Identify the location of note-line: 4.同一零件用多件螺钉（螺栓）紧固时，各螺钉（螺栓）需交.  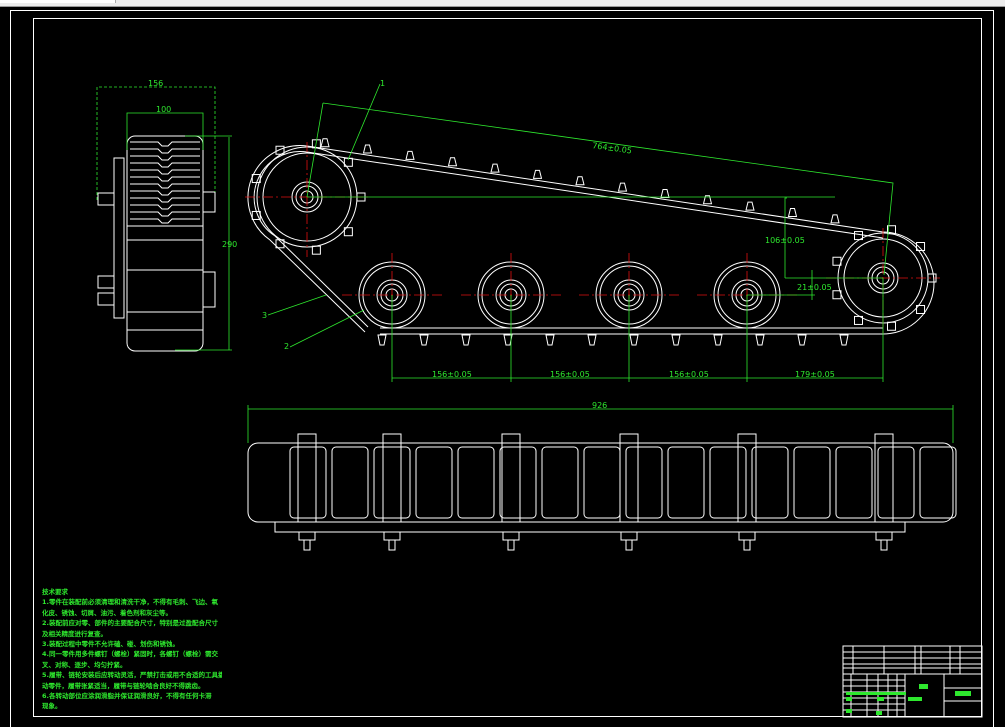
(130, 654).